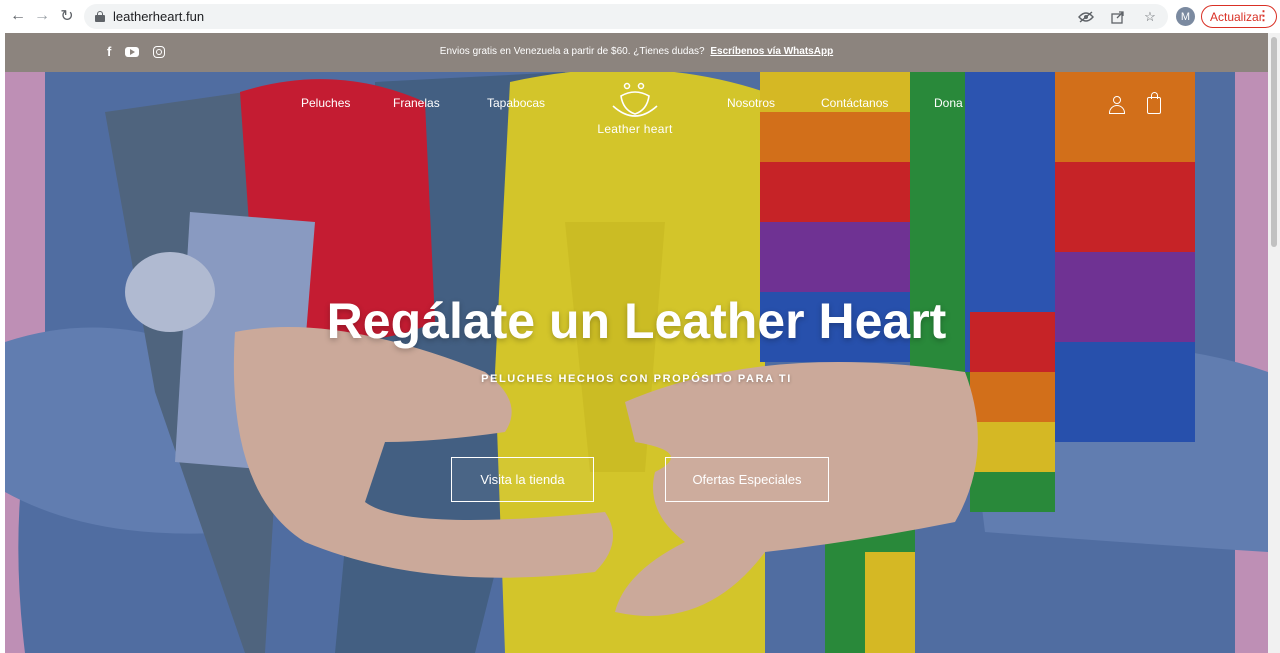 The image size is (1280, 653). Describe the element at coordinates (522, 479) in the screenshot. I see `visit-store-button: Visita la tienda` at that location.